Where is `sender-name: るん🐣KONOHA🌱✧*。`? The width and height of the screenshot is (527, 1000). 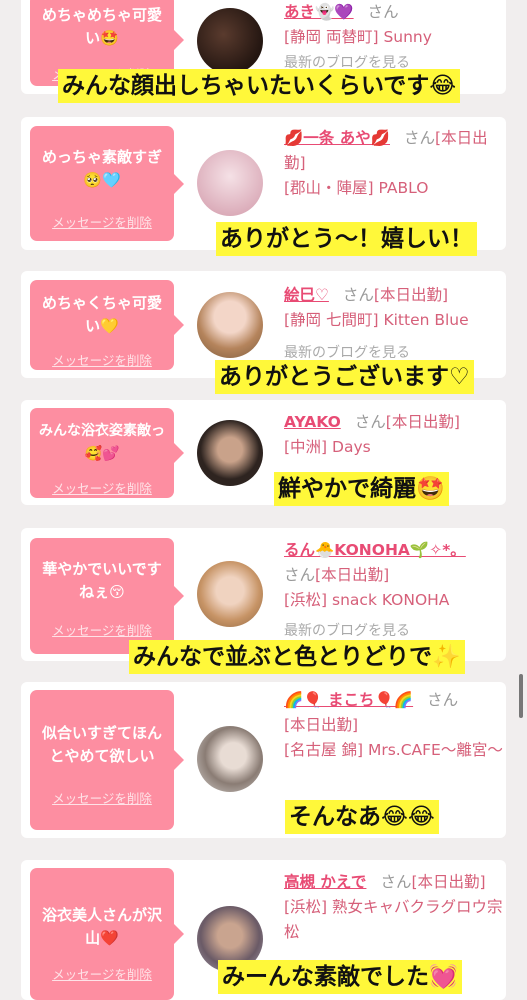
sender-name: るん🐣KONOHA🌱✧*。 is located at coordinates (375, 550).